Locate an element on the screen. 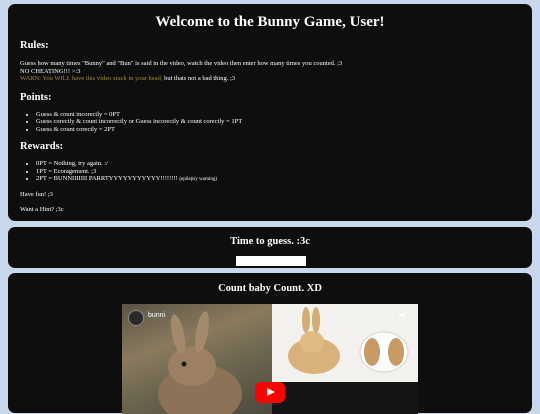  hint-link: Want a Hint? ;3c is located at coordinates (270, 210).